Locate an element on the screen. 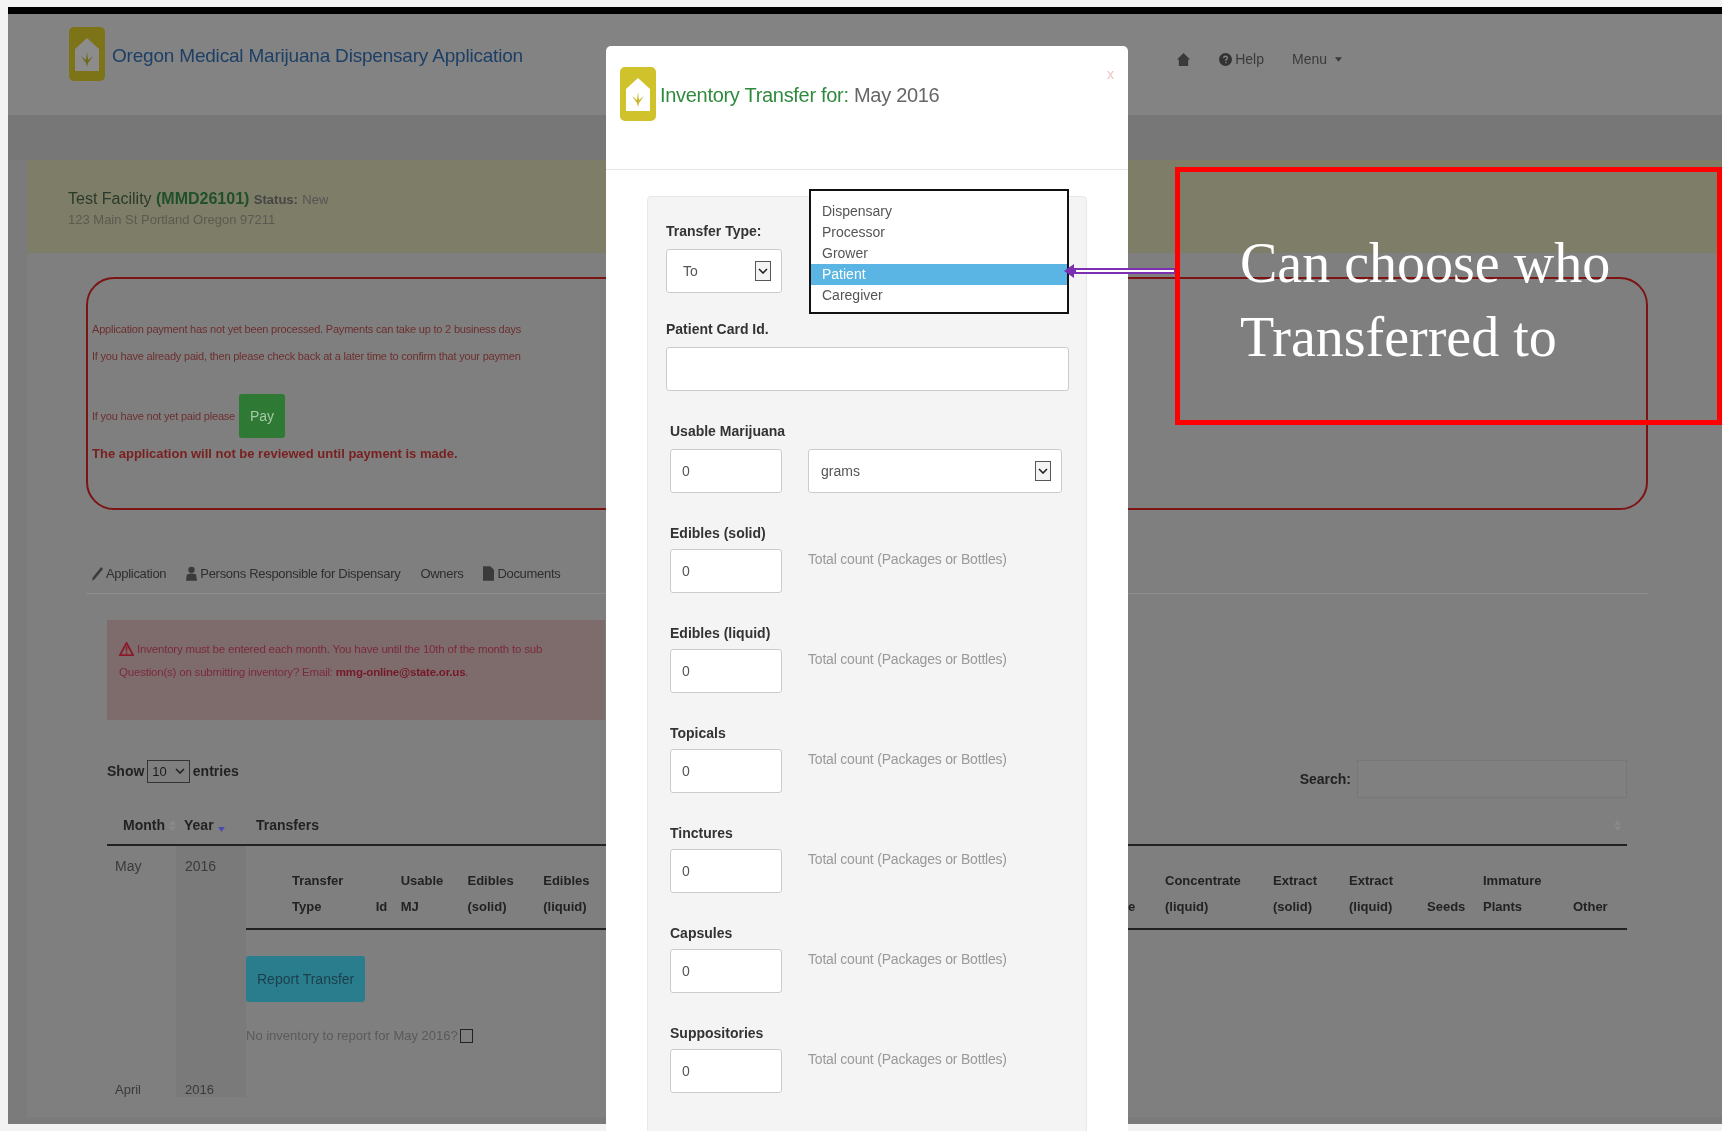 Image resolution: width=1722 pixels, height=1131 pixels. dropdown-option: Dispensary is located at coordinates (939, 211).